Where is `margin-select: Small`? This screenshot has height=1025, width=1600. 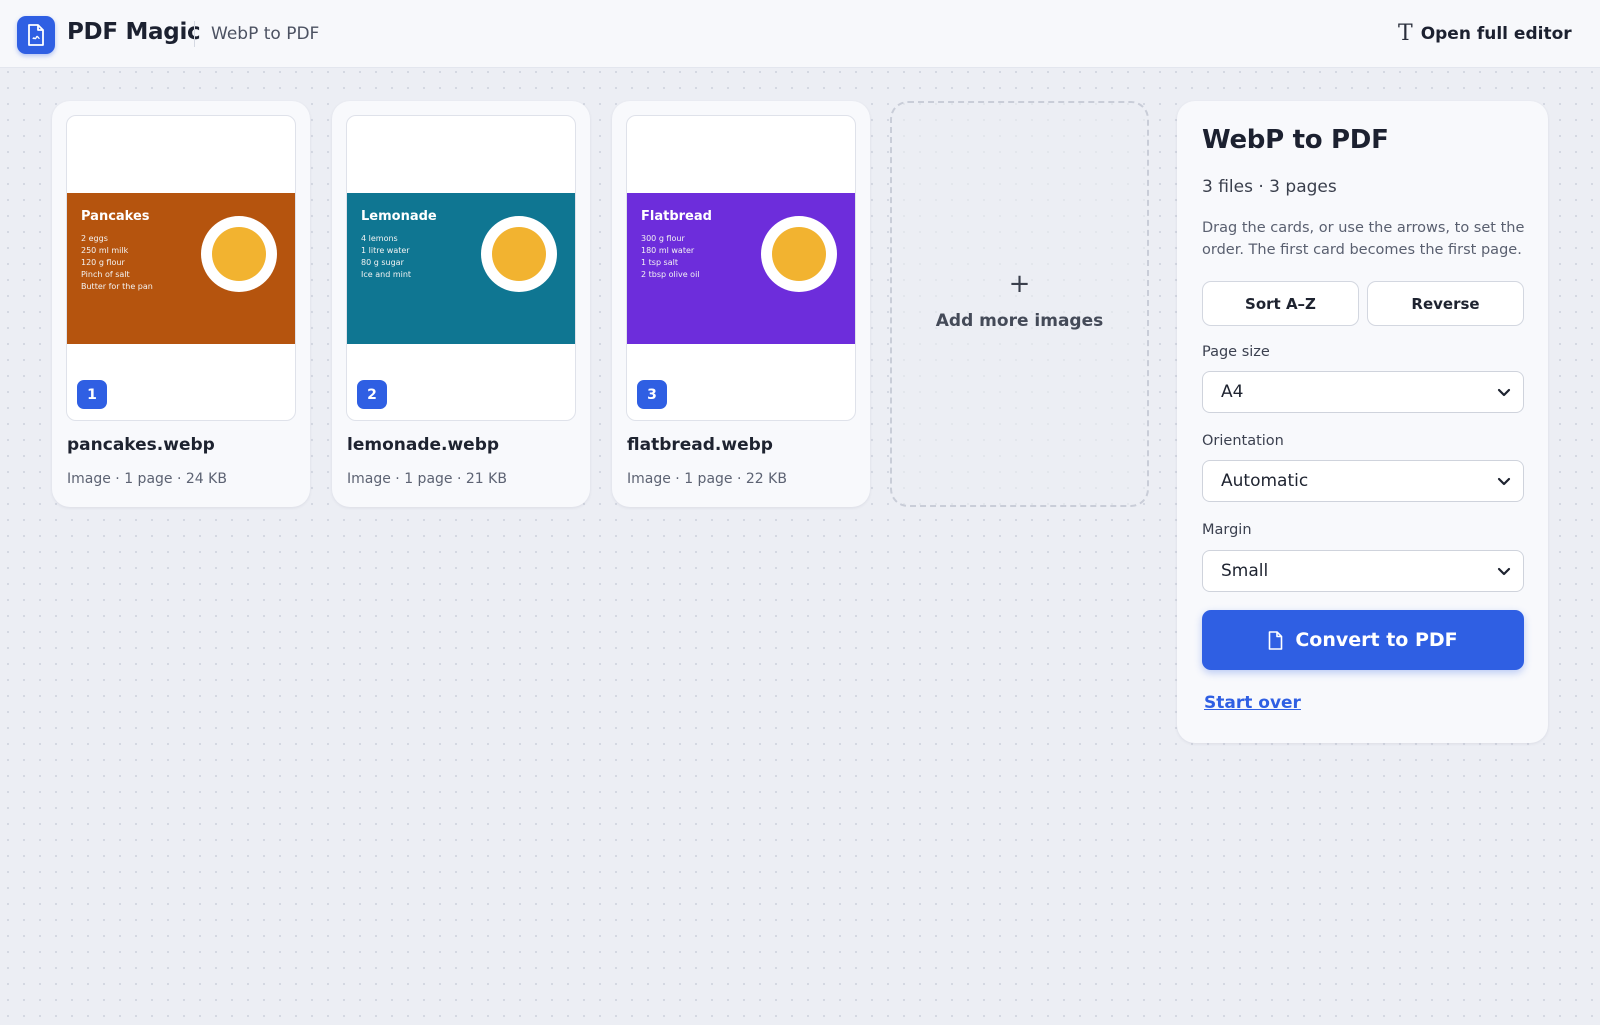 margin-select: Small is located at coordinates (1363, 571).